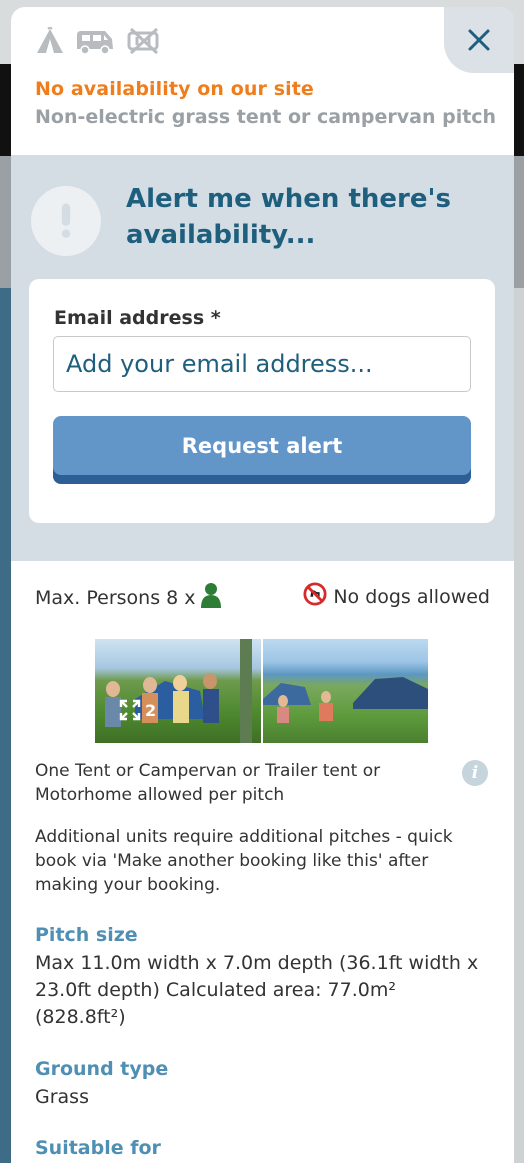 The width and height of the screenshot is (524, 1163). Describe the element at coordinates (178, 691) in the screenshot. I see `gallery-photo-family: 2` at that location.